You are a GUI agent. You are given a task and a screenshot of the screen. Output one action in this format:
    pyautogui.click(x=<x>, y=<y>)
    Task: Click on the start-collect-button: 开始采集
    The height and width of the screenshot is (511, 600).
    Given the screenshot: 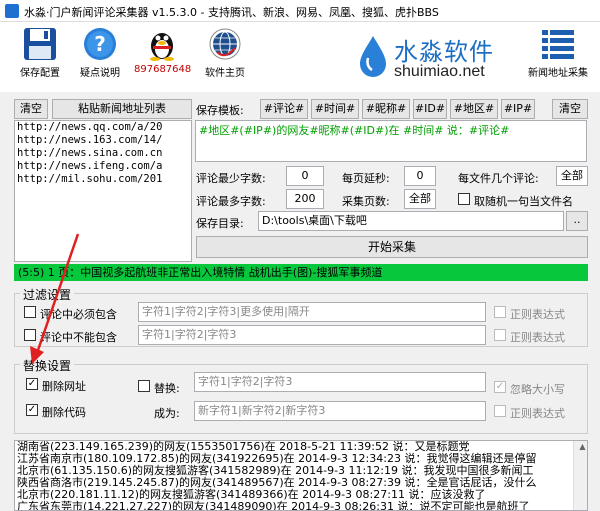 What is the action you would take?
    pyautogui.click(x=392, y=247)
    